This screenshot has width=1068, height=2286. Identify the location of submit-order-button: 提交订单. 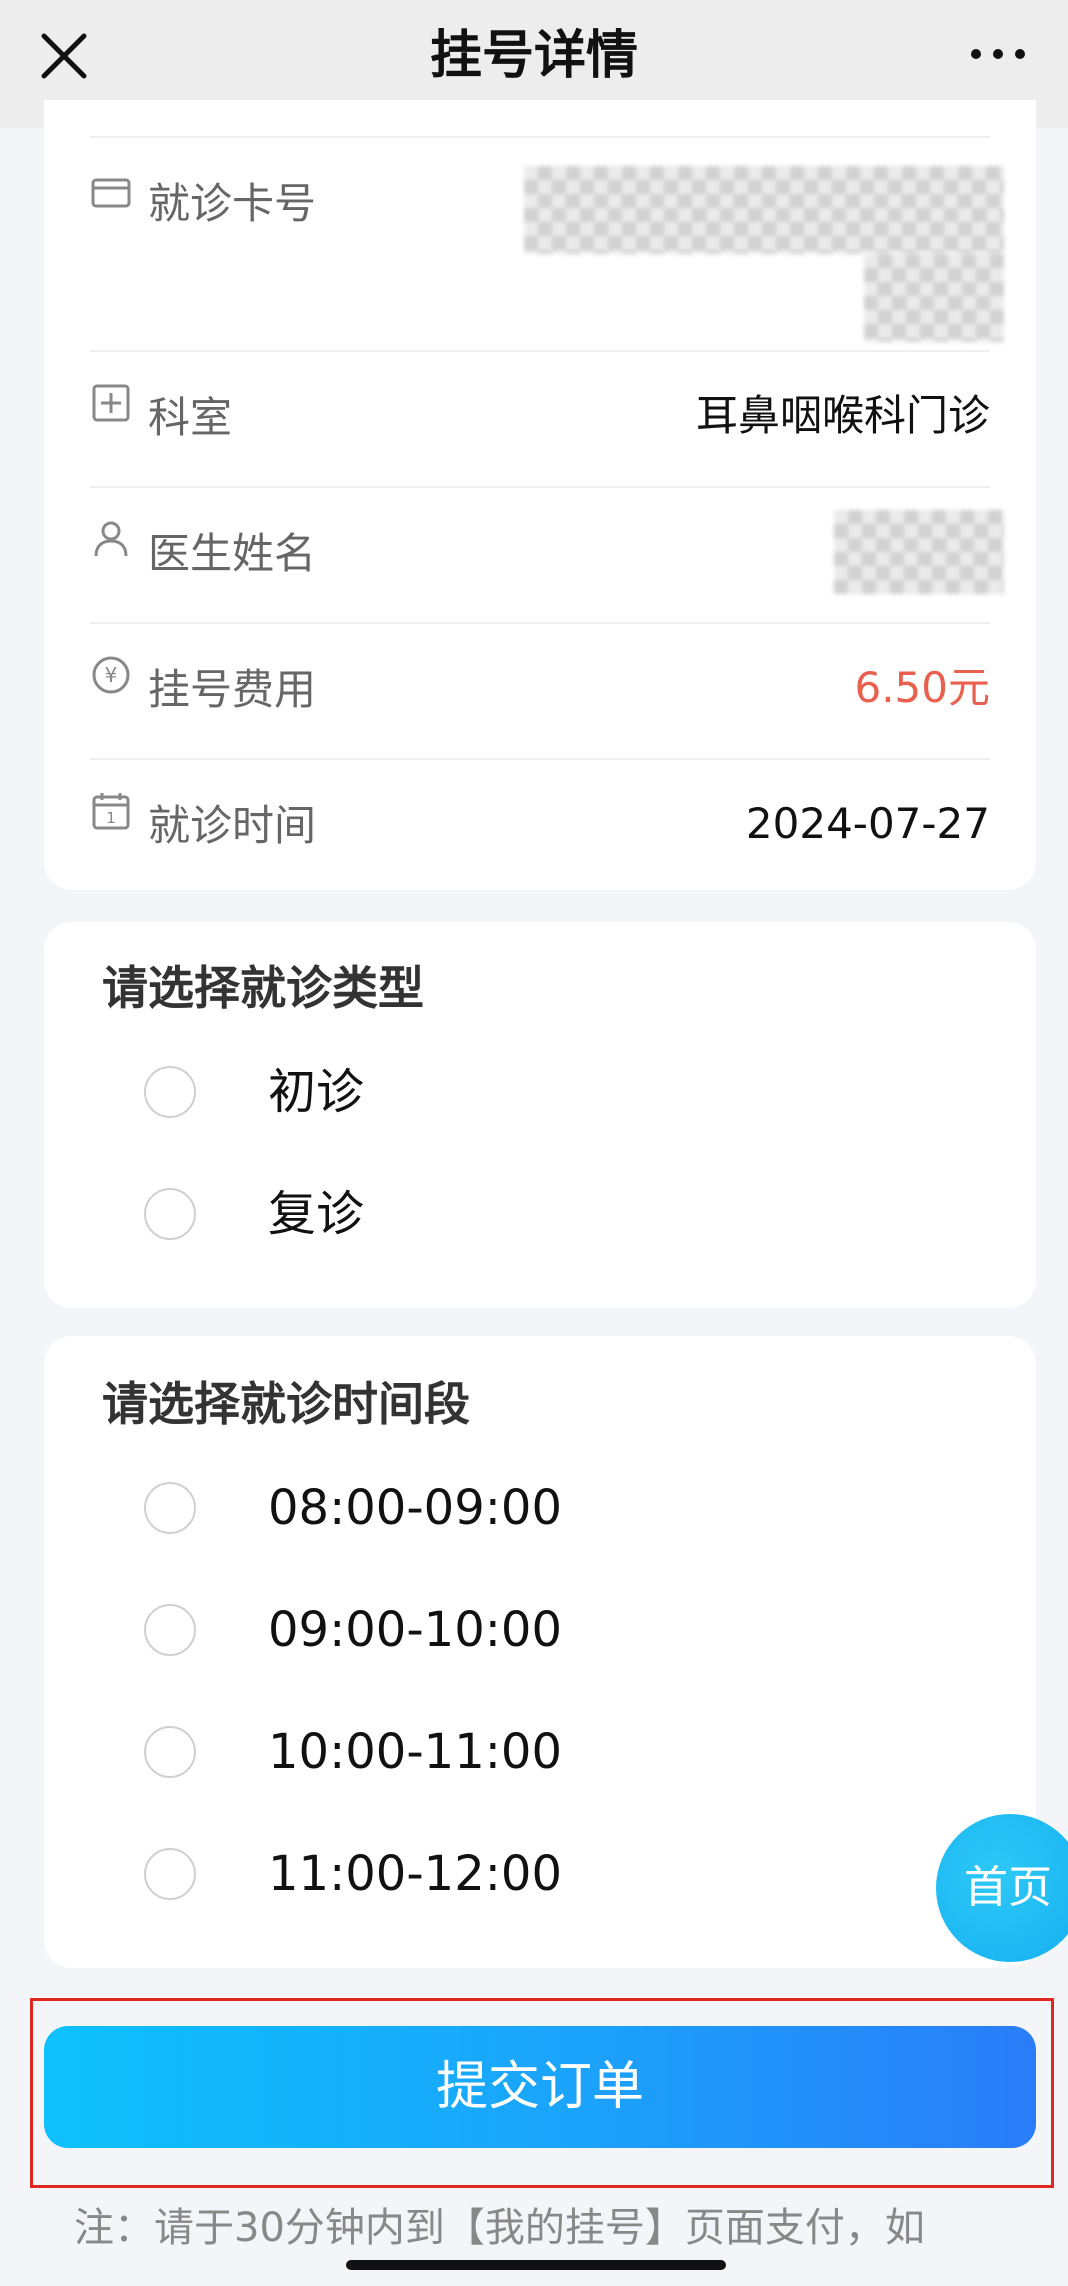
(540, 2087).